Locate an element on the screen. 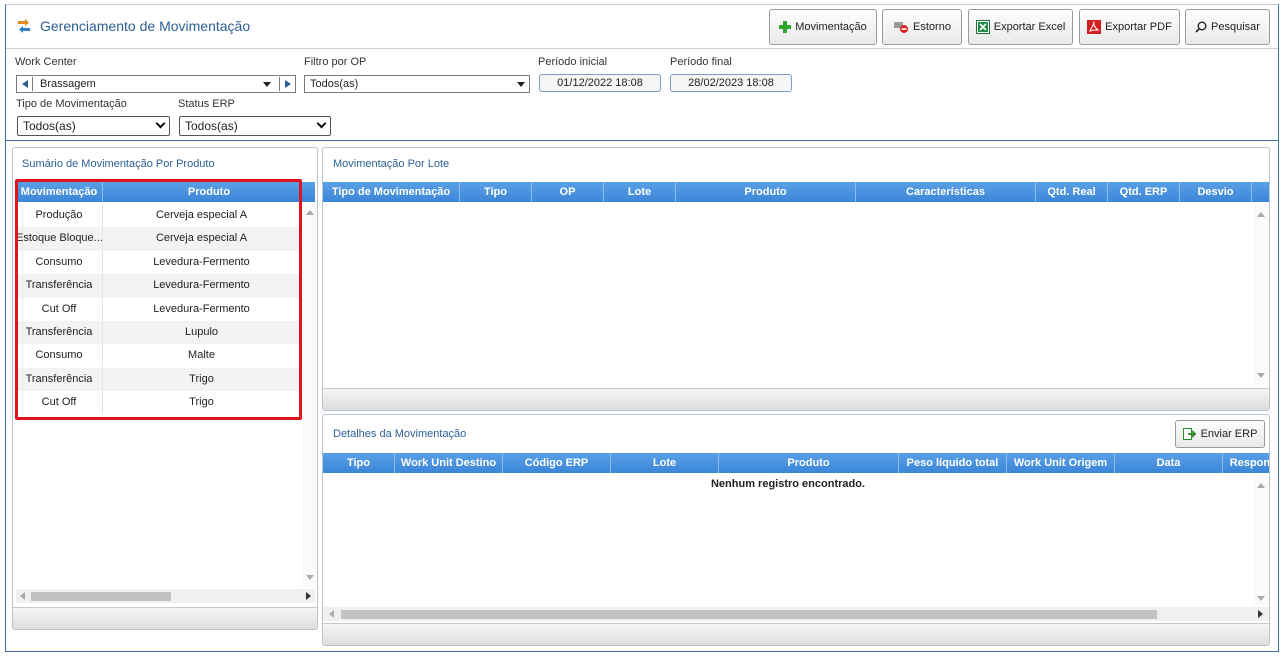 The image size is (1285, 656). table-row: Produção Cerveja especial A is located at coordinates (158, 215).